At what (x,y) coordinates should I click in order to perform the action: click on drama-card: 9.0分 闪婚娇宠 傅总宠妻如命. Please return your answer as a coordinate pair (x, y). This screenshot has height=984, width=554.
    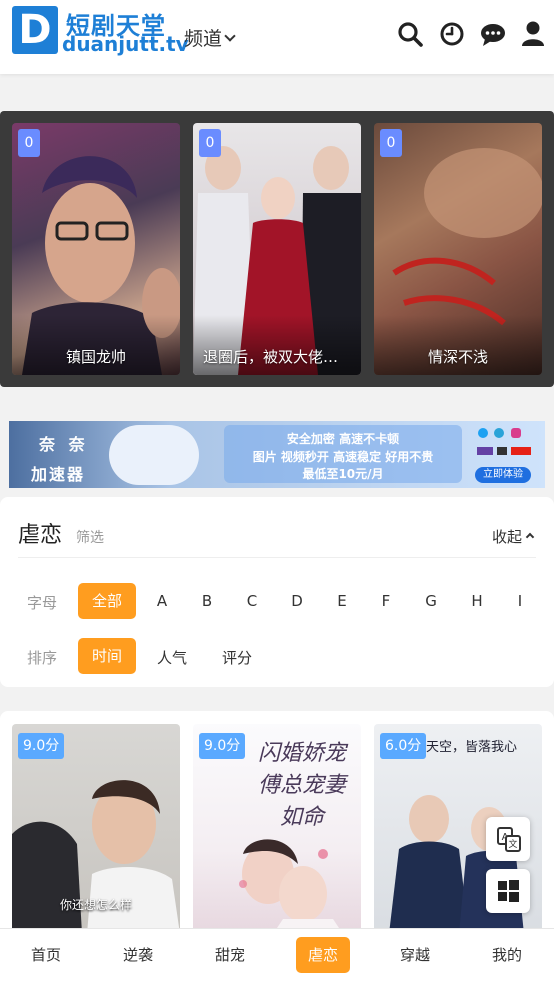
    Looking at the image, I should click on (277, 829).